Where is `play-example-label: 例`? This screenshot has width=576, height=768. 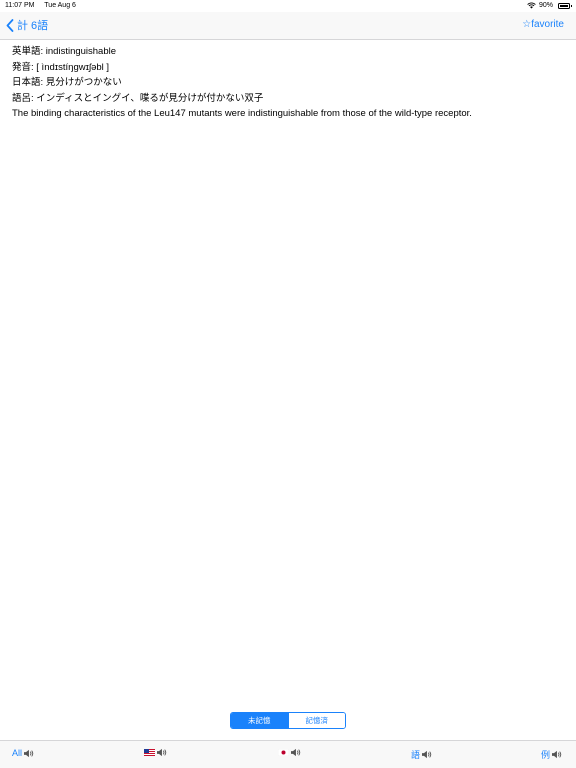 play-example-label: 例 is located at coordinates (546, 755).